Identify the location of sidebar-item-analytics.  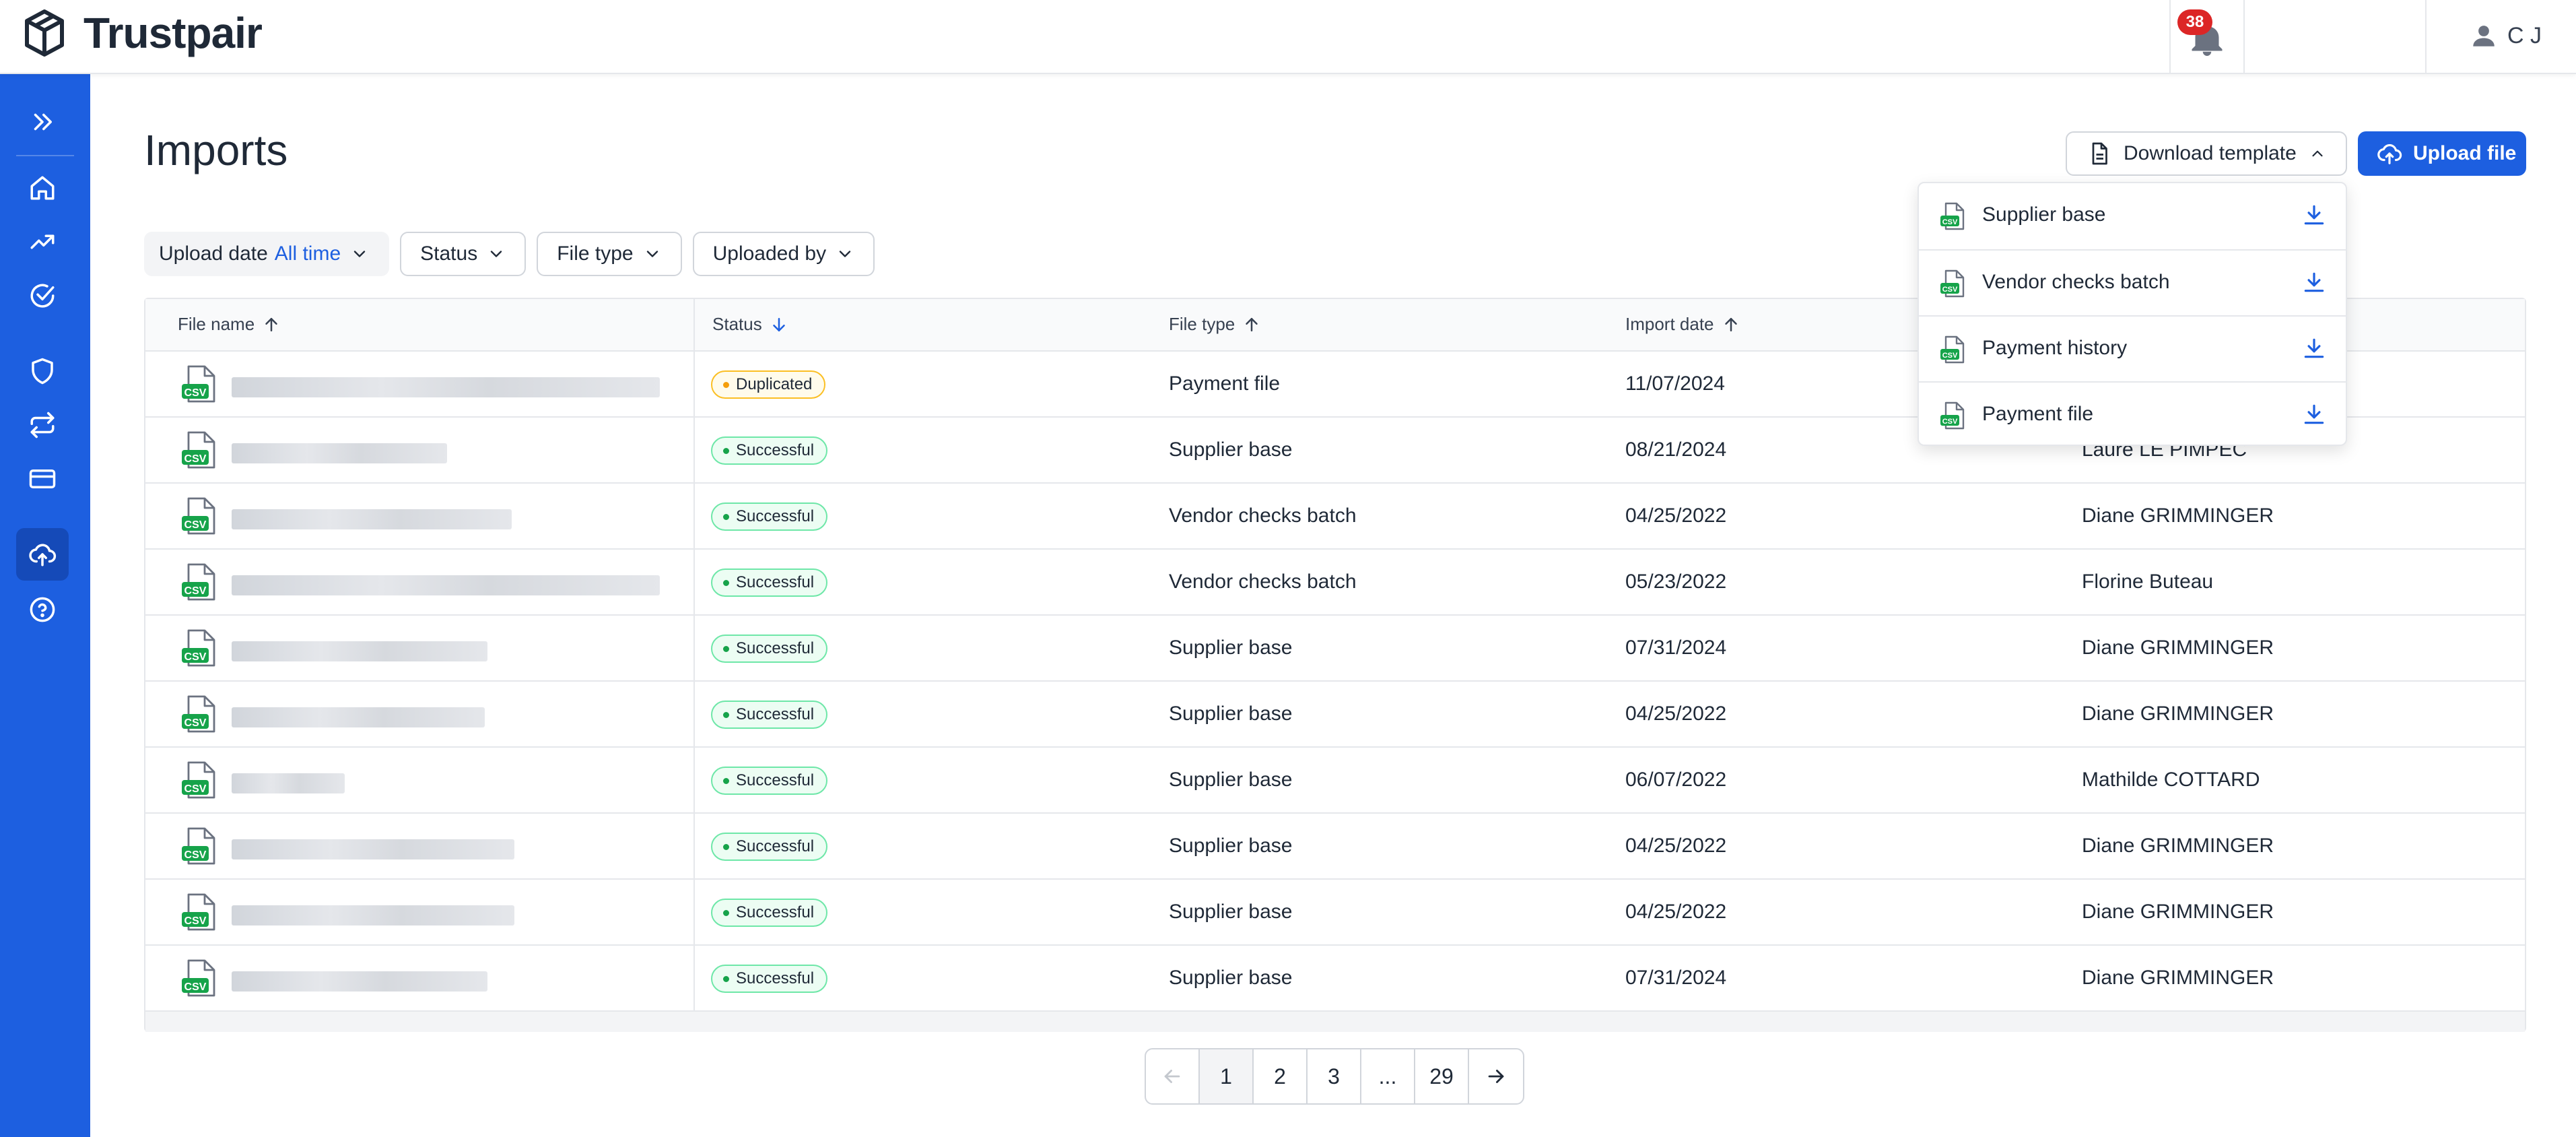
(42, 242).